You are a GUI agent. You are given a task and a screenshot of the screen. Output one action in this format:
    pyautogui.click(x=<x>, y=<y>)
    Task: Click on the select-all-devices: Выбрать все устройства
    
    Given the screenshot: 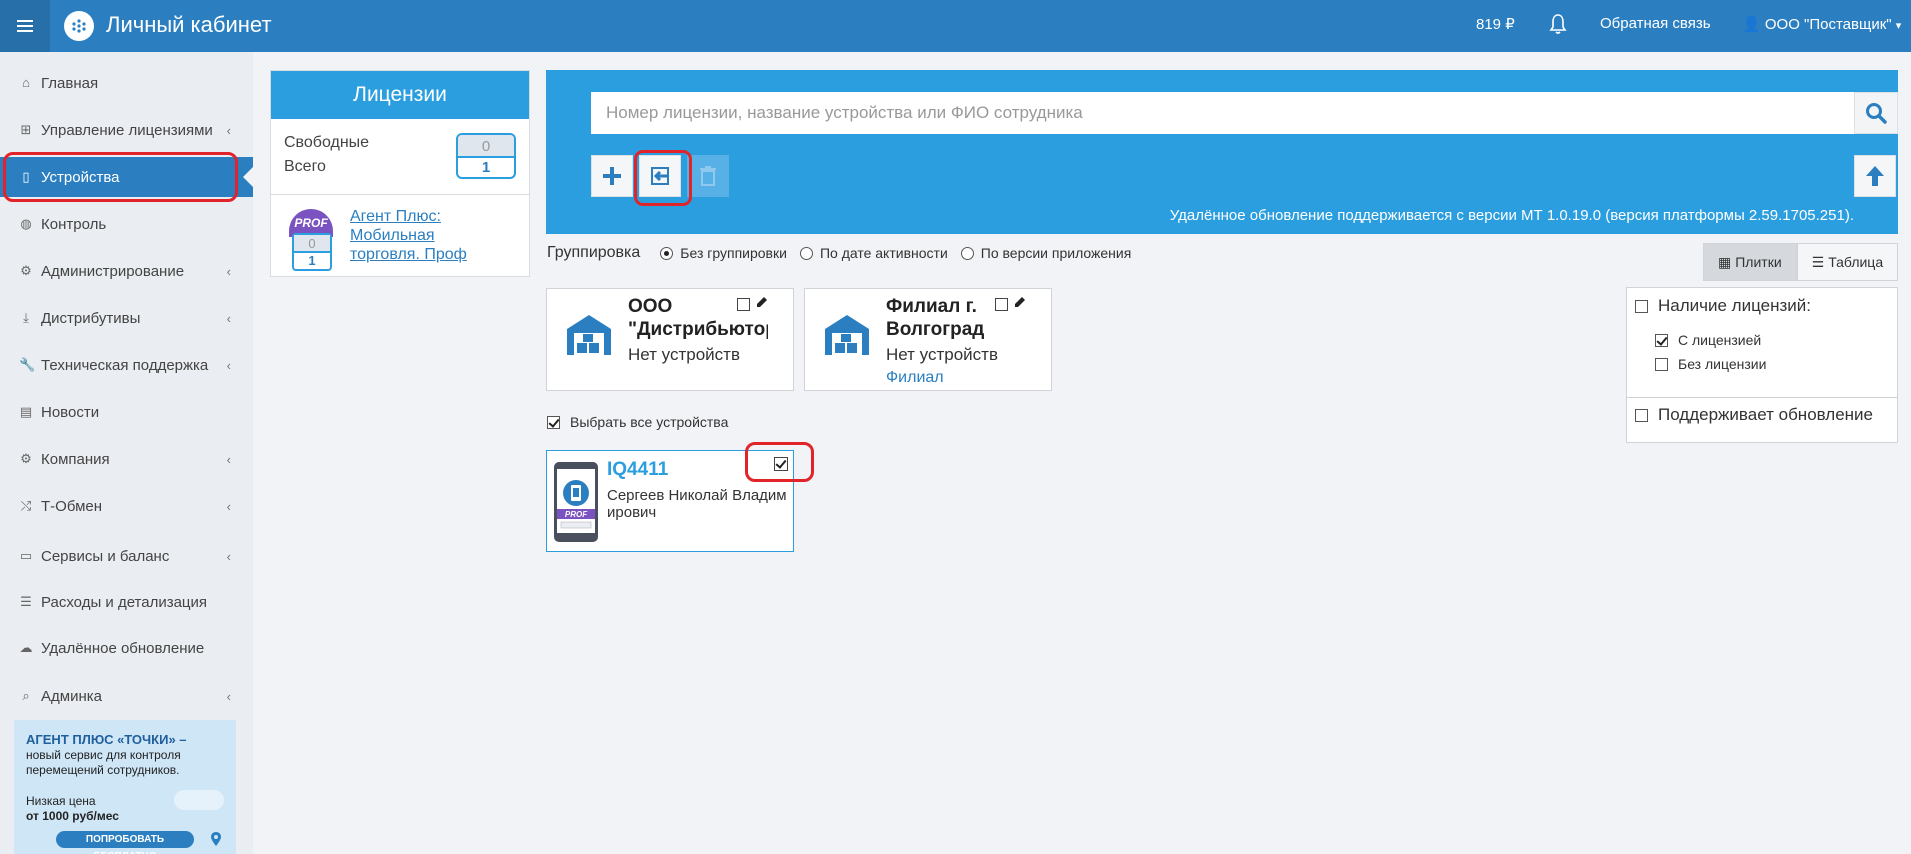 What is the action you would take?
    pyautogui.click(x=637, y=422)
    